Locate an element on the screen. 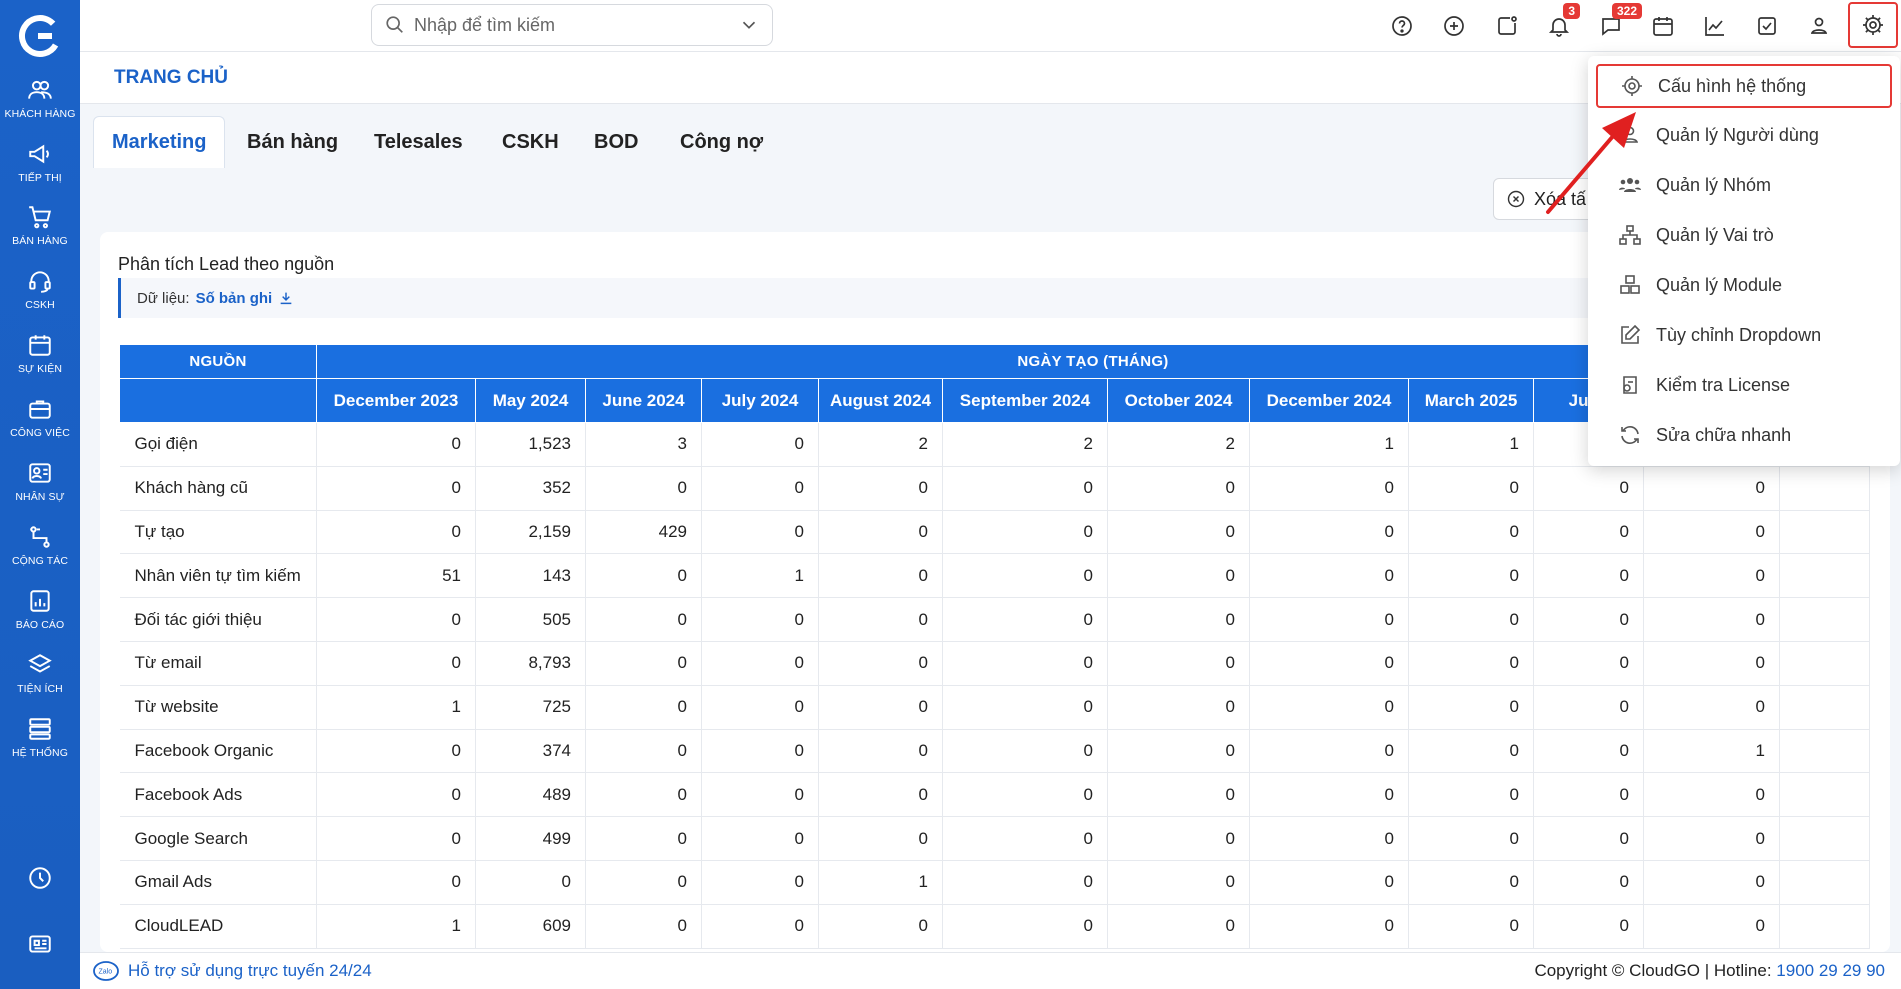  value-cell: 489 is located at coordinates (530, 795).